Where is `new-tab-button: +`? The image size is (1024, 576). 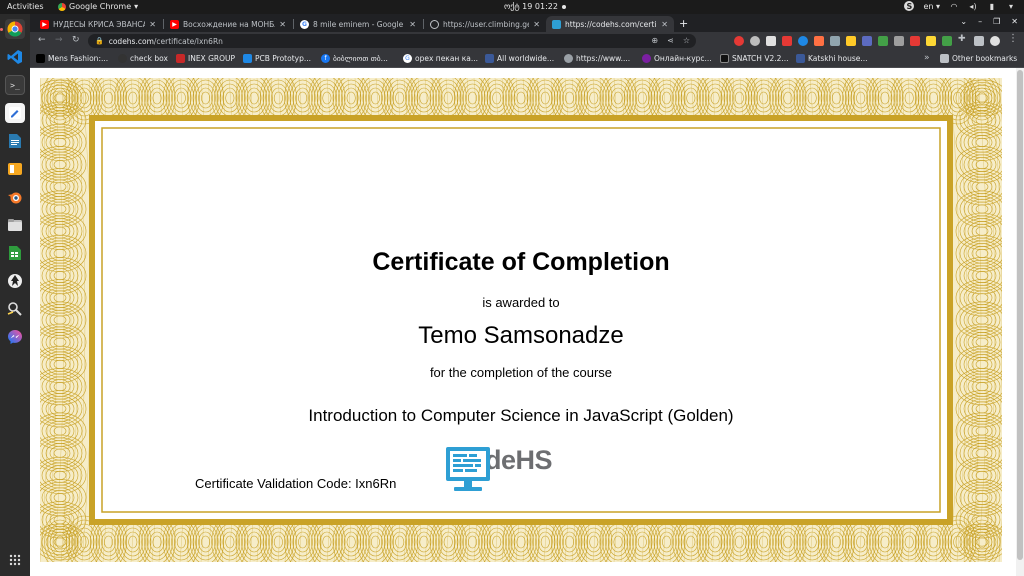 new-tab-button: + is located at coordinates (683, 23).